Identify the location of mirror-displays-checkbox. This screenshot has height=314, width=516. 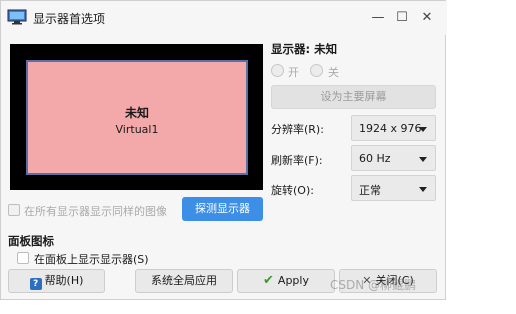
(14, 210).